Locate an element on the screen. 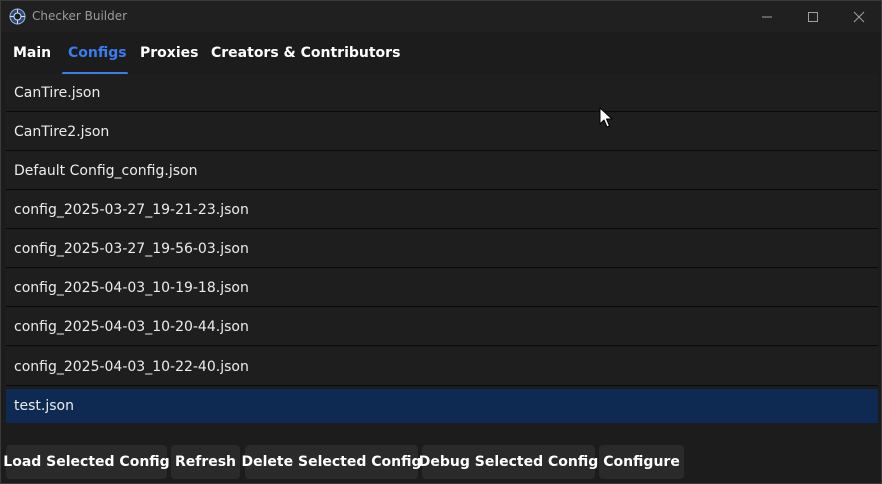  config-list-item: CanTire2.json is located at coordinates (442, 132).